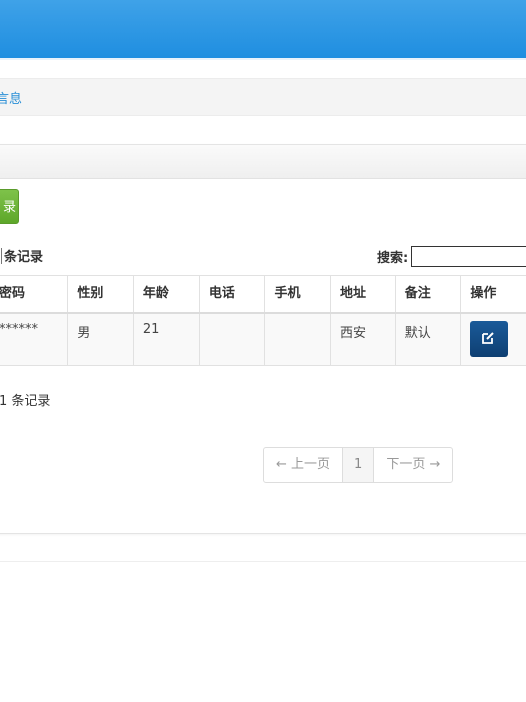 This screenshot has width=526, height=702. I want to click on cell-phone, so click(232, 339).